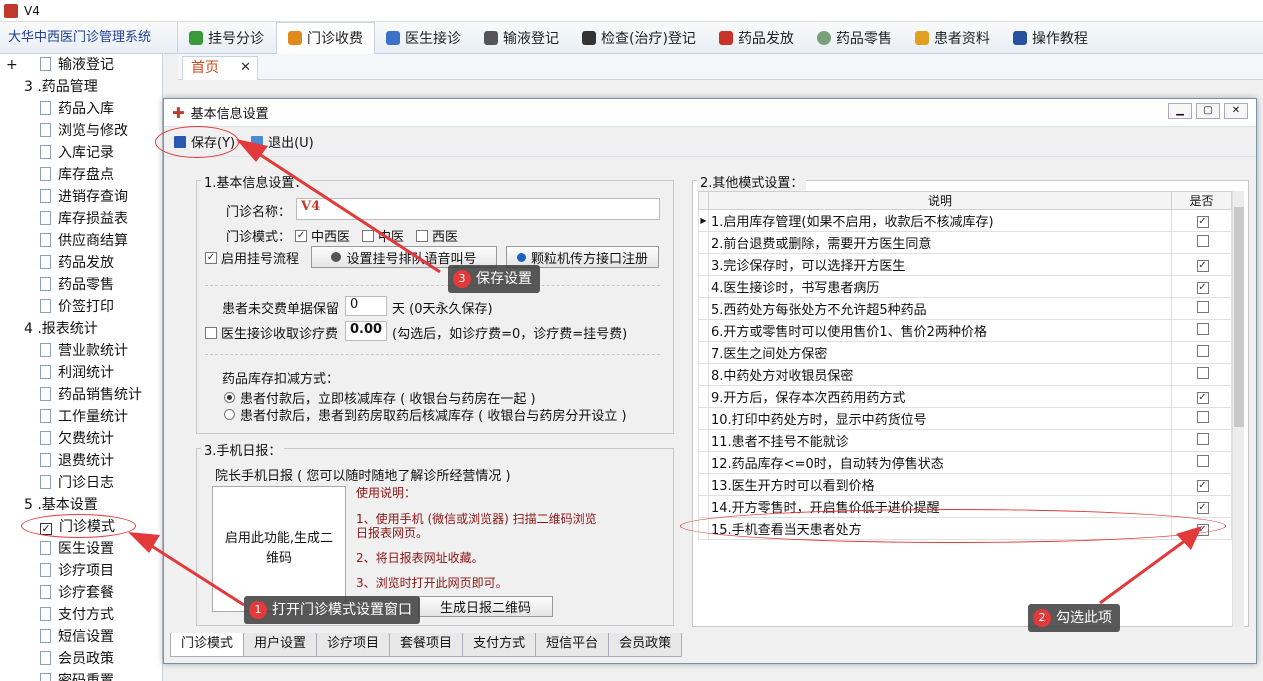 The height and width of the screenshot is (681, 1263). What do you see at coordinates (1074, 618) in the screenshot?
I see `callout-check-item: 2 勾选此项` at bounding box center [1074, 618].